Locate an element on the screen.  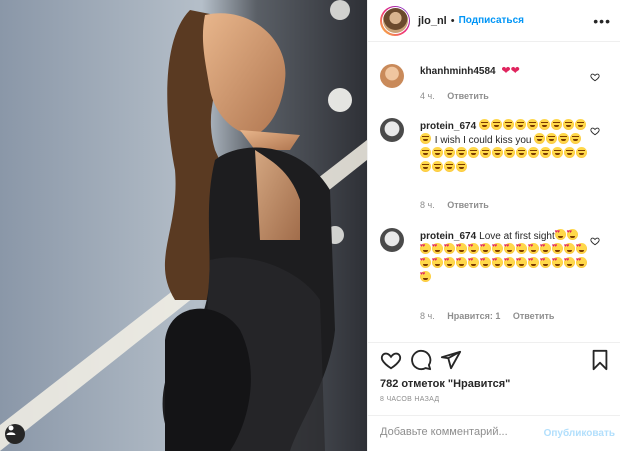
comment-username: khanhminh4584 is located at coordinates (458, 71).